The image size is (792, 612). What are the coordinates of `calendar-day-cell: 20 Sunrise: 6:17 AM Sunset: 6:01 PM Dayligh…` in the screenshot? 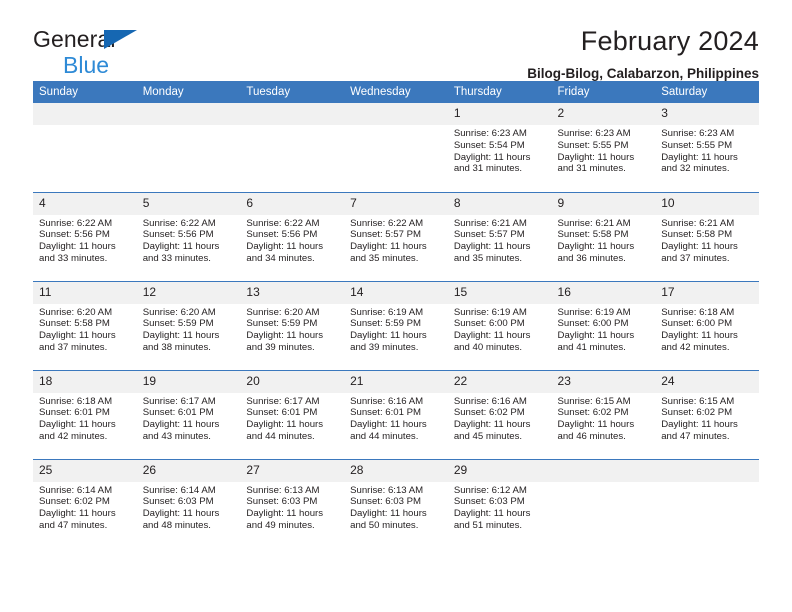 It's located at (292, 414).